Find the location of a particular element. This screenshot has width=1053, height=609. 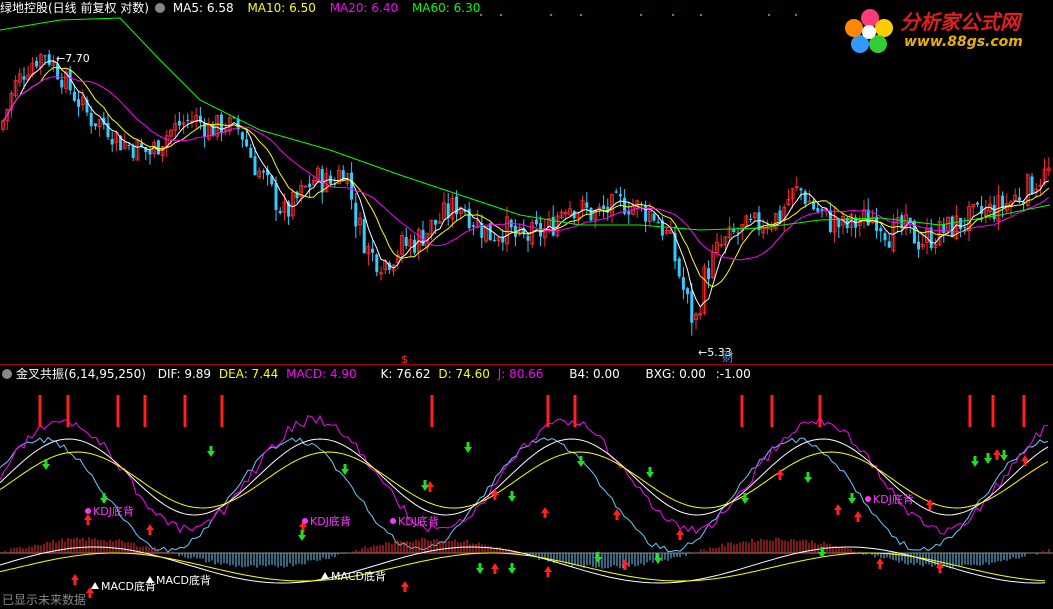

logo-url: www.88gs.com is located at coordinates (963, 42).